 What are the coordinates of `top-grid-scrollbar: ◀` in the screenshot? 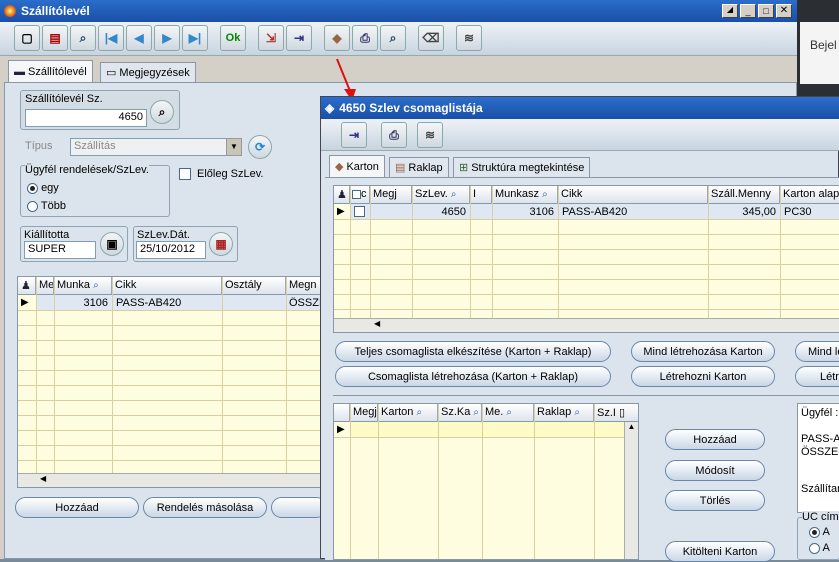 It's located at (586, 325).